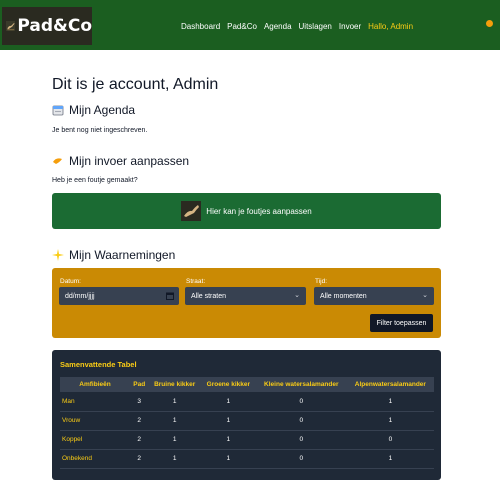  I want to click on table-row: Onbekend 2 1 1 0 1, so click(247, 459).